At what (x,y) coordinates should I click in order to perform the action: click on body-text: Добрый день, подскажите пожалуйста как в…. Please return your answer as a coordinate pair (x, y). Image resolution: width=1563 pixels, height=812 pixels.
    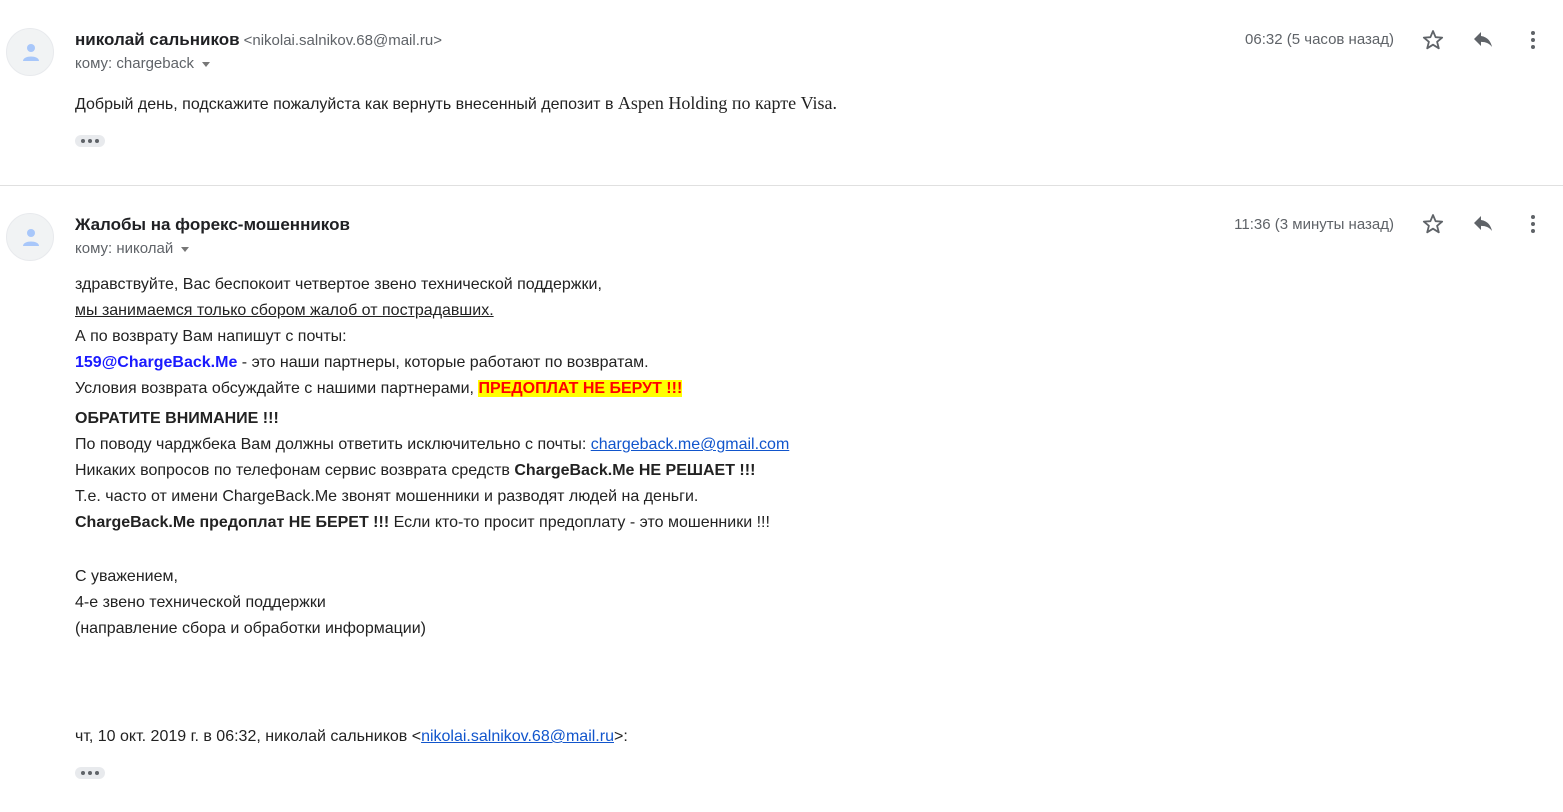
    Looking at the image, I should click on (346, 104).